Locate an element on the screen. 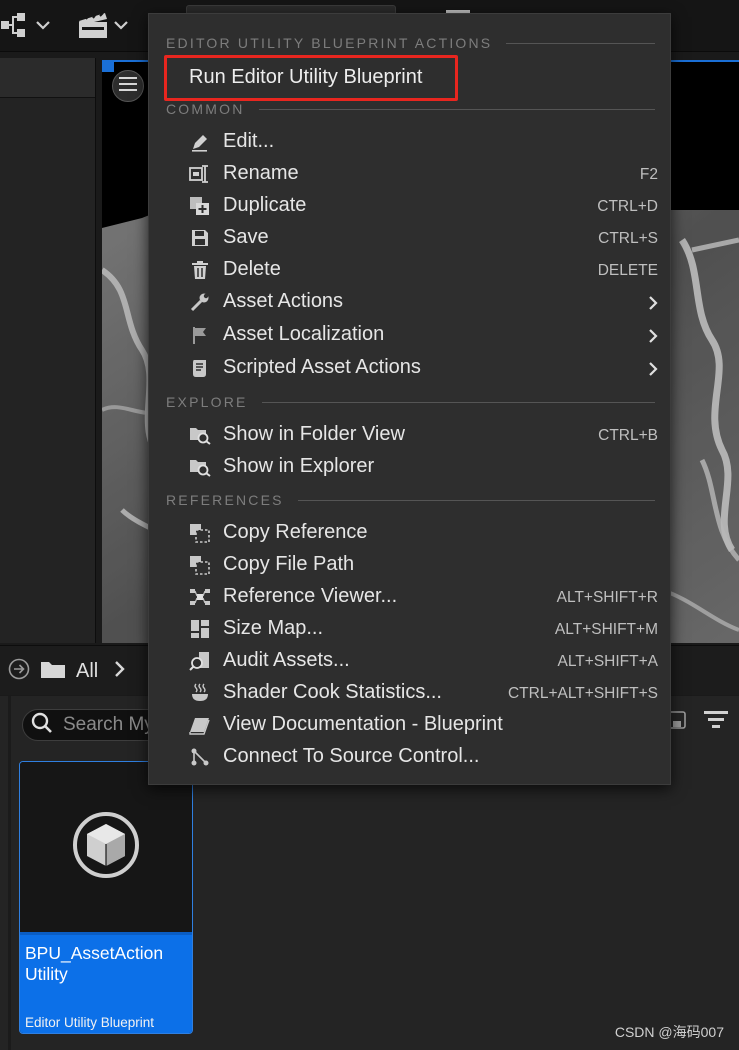 The image size is (739, 1050). menu-item-scripted-asset-actions: Scripted Asset Actions is located at coordinates (409, 368).